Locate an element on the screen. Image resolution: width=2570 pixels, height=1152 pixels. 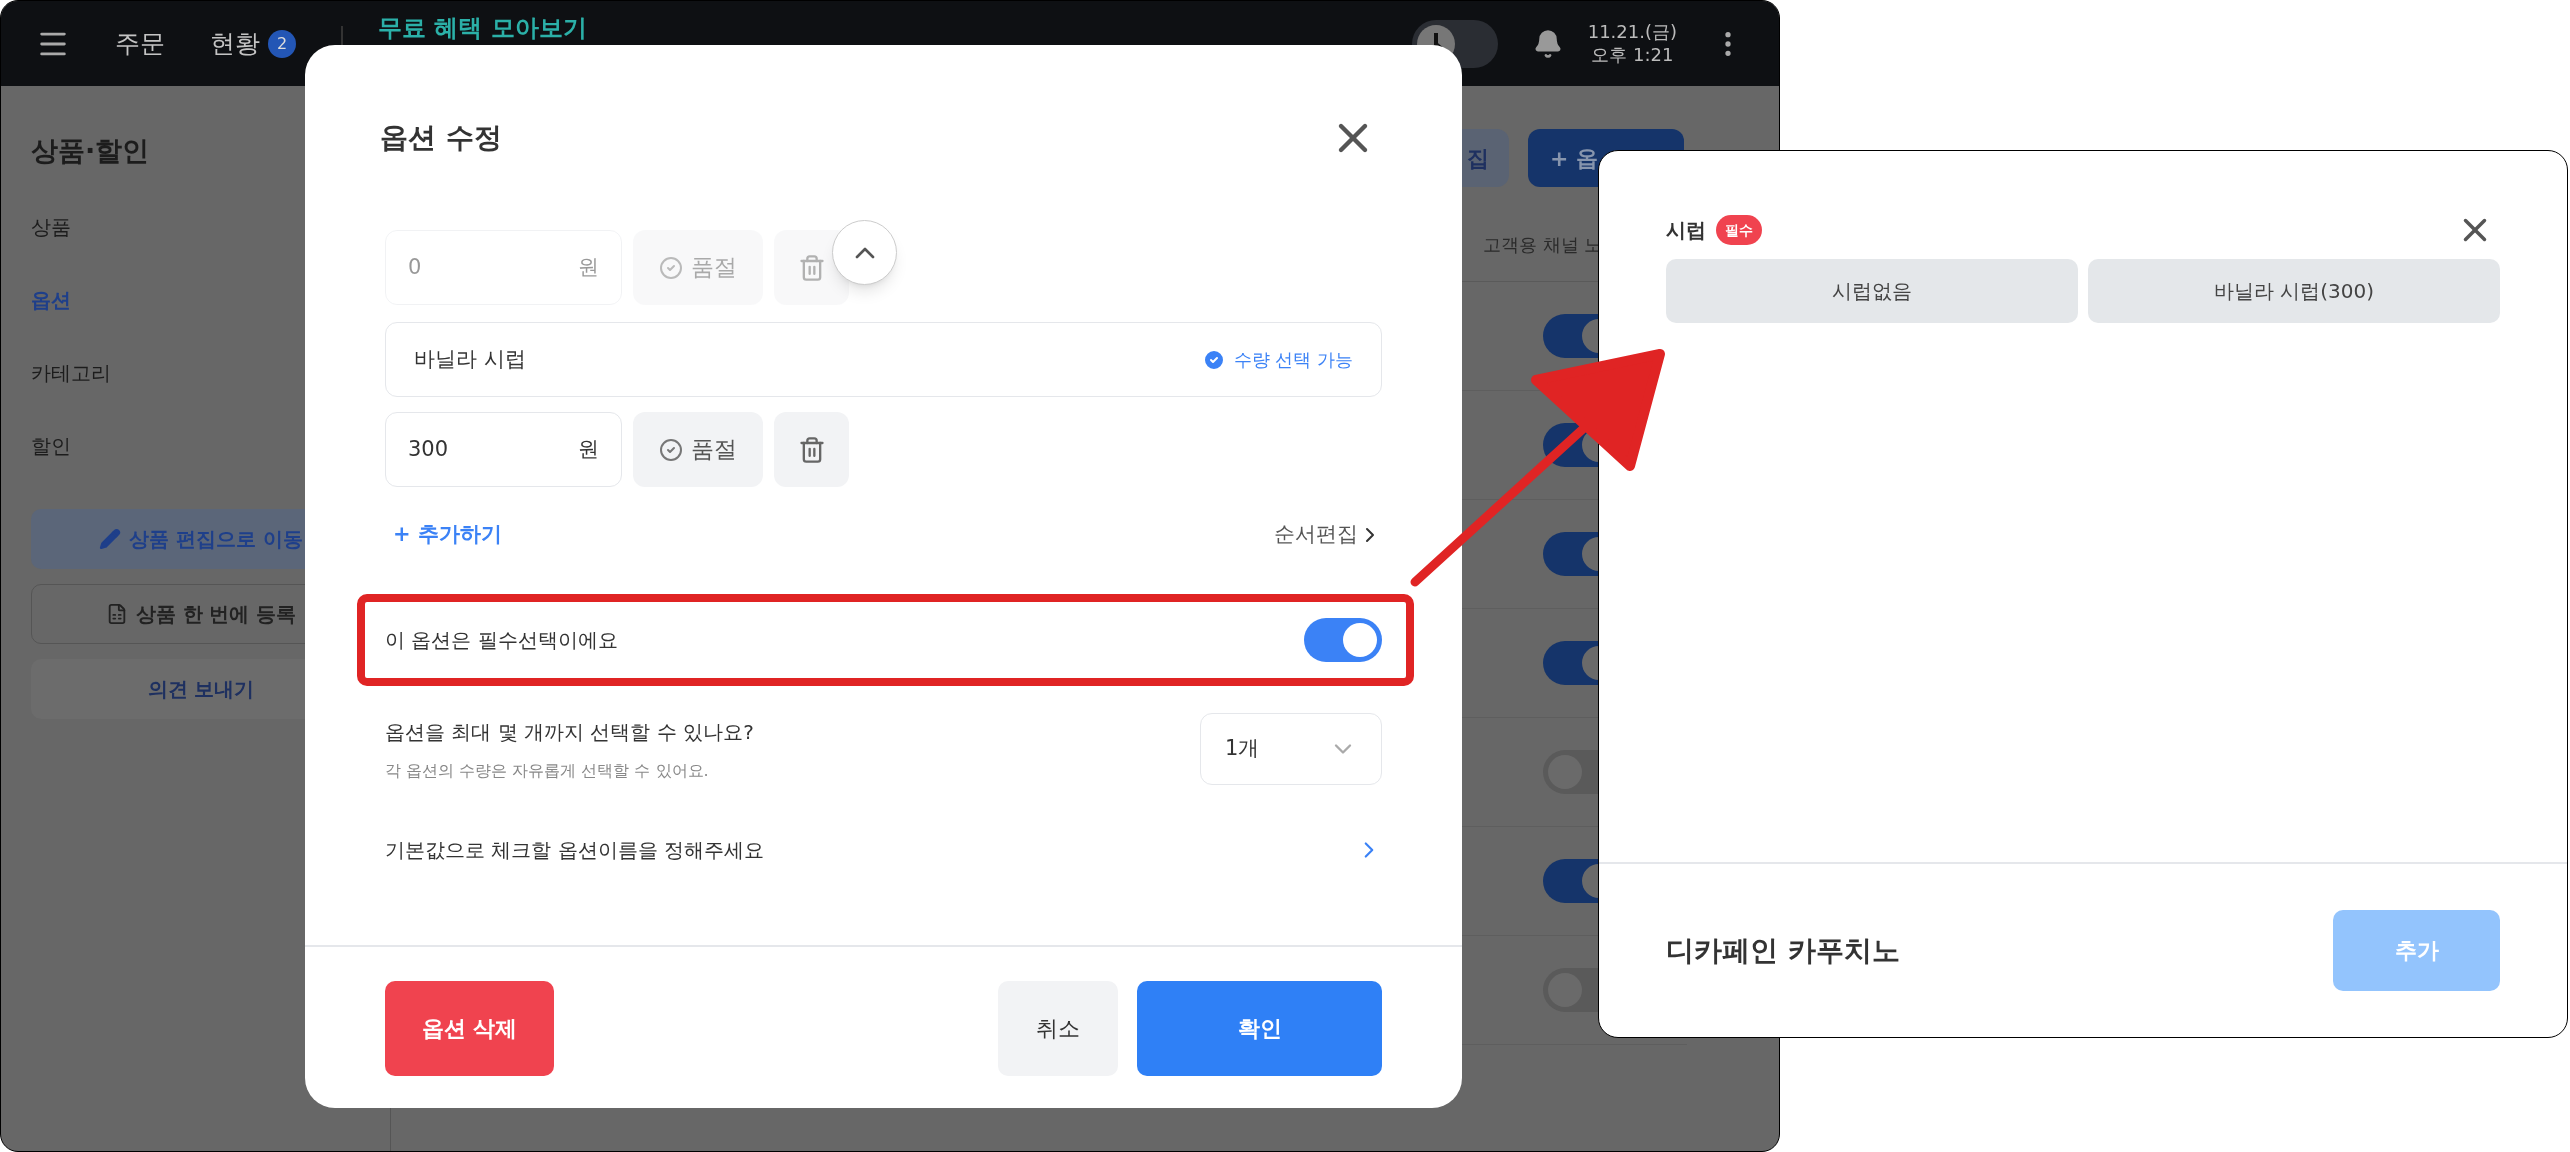
quantity-label: 수량 선택 가능 is located at coordinates (1293, 360).